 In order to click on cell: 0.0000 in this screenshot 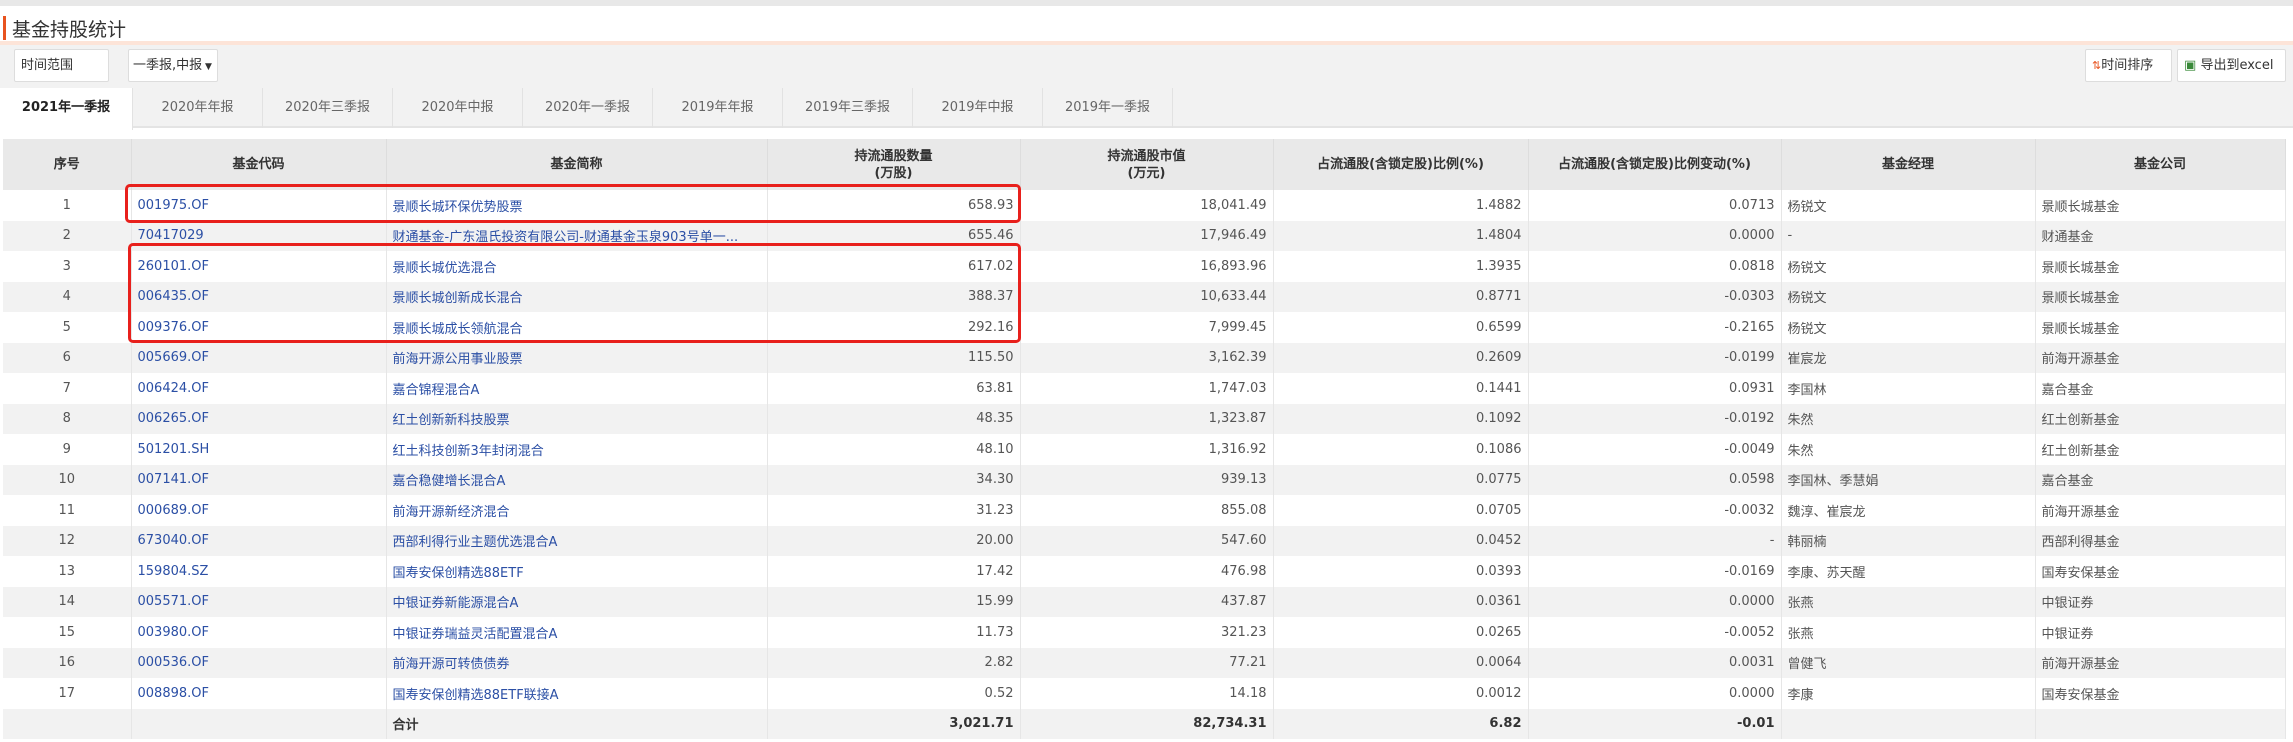, I will do `click(1655, 235)`.